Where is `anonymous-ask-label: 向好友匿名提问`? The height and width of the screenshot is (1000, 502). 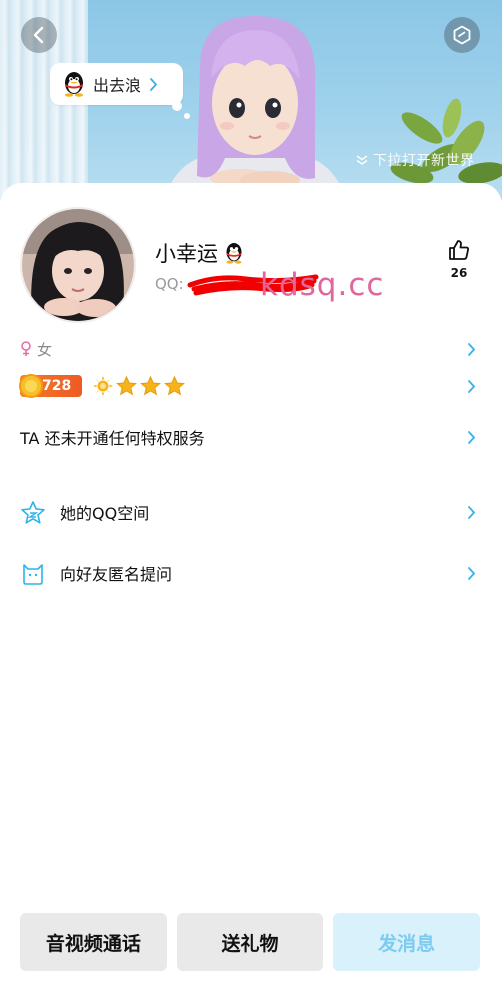
anonymous-ask-label: 向好友匿名提问 is located at coordinates (116, 574).